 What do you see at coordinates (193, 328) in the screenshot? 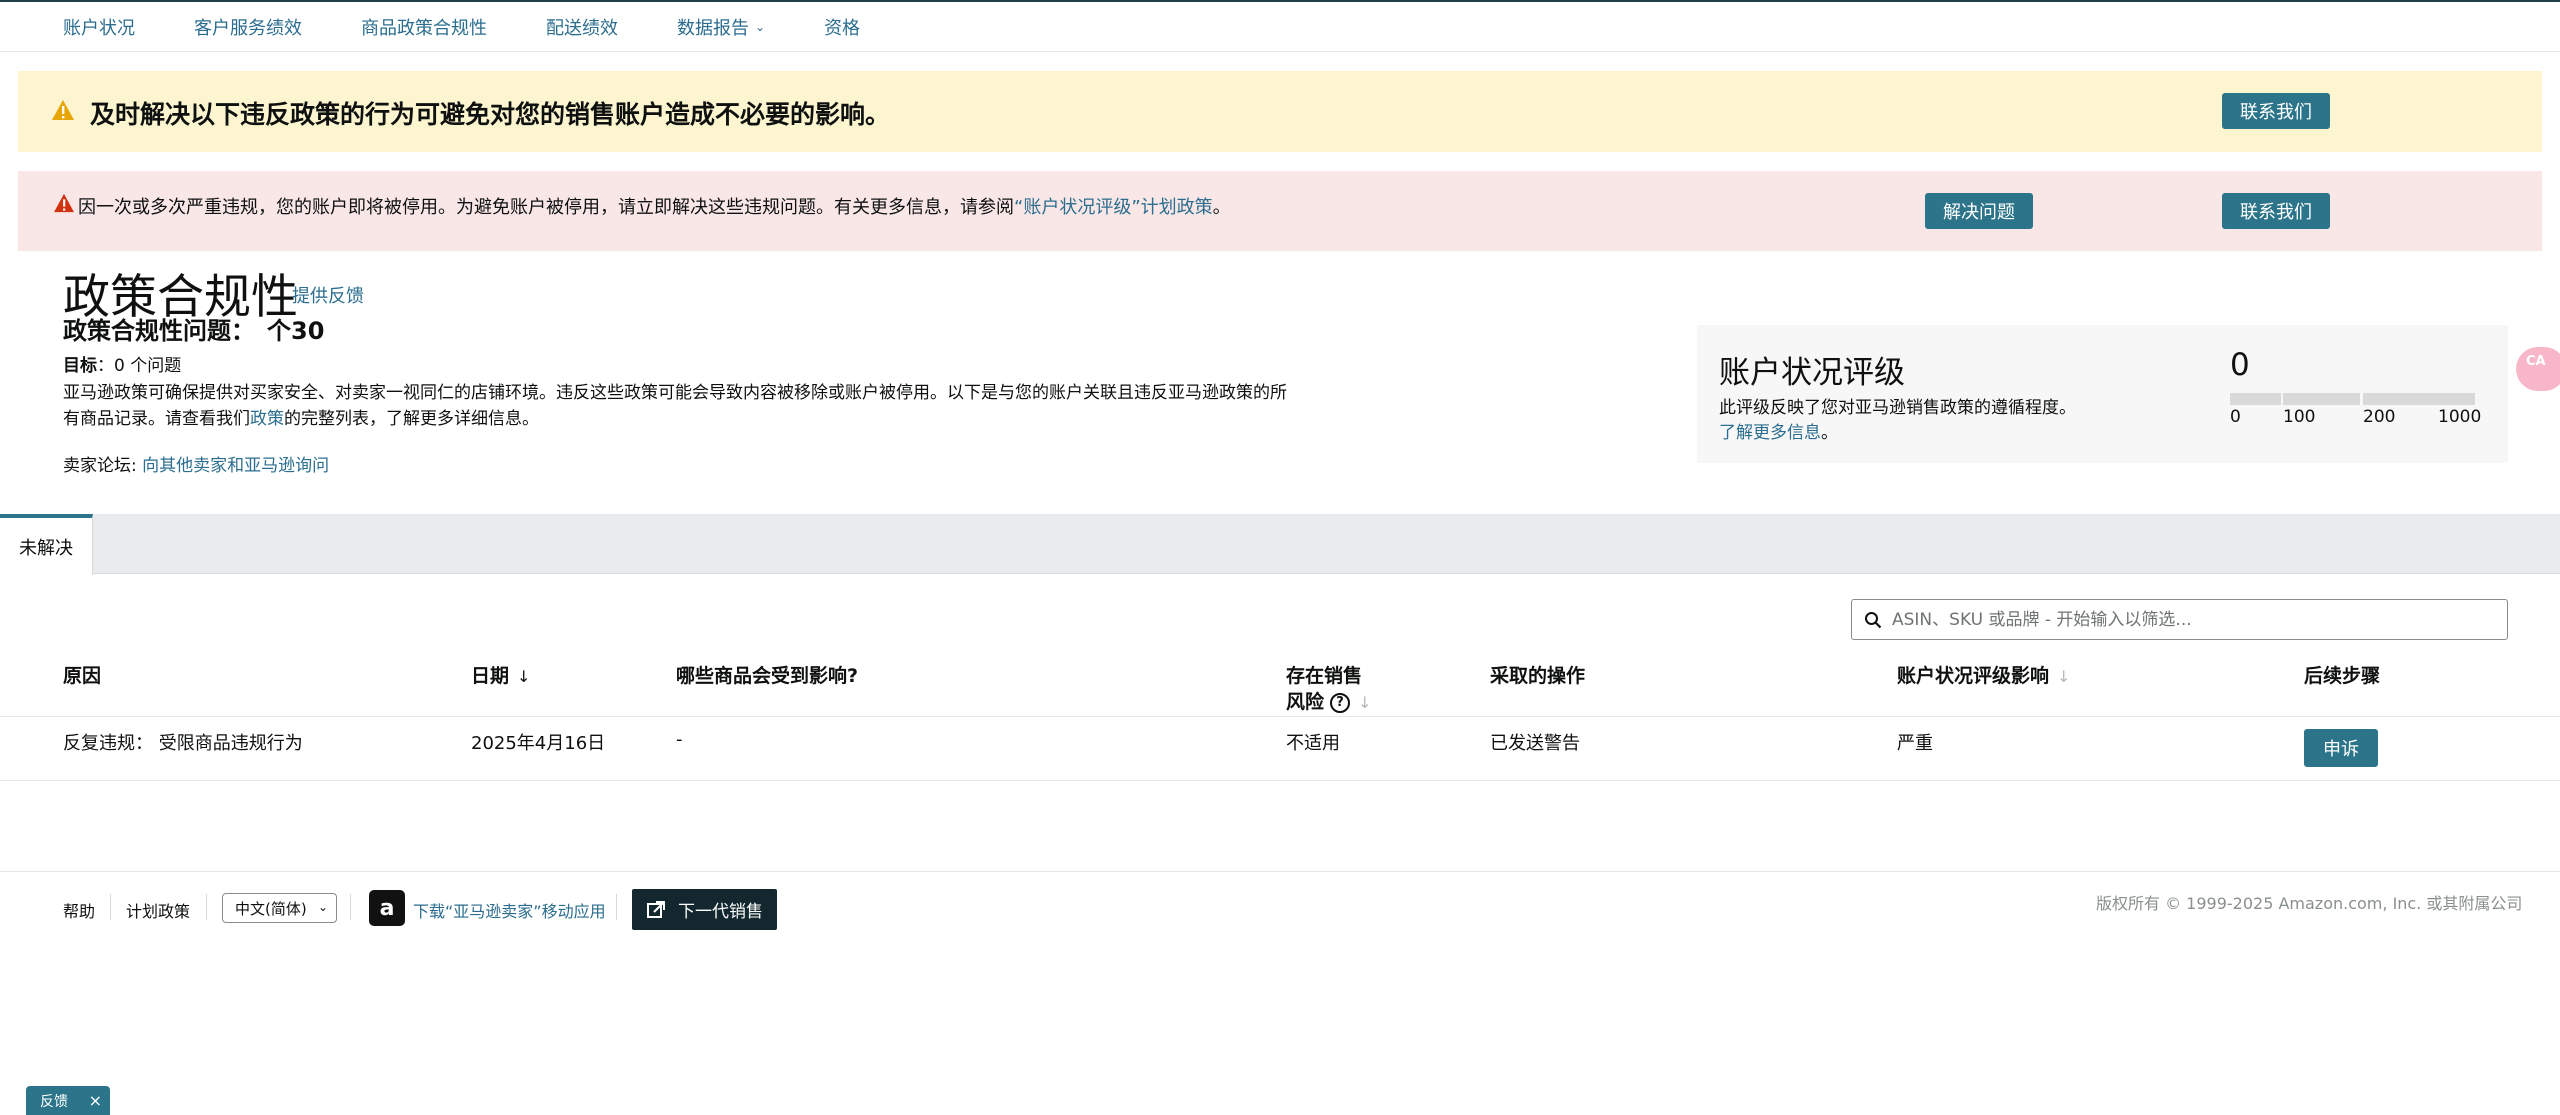
I see `issues-heading: 政策合规性问题： 个30` at bounding box center [193, 328].